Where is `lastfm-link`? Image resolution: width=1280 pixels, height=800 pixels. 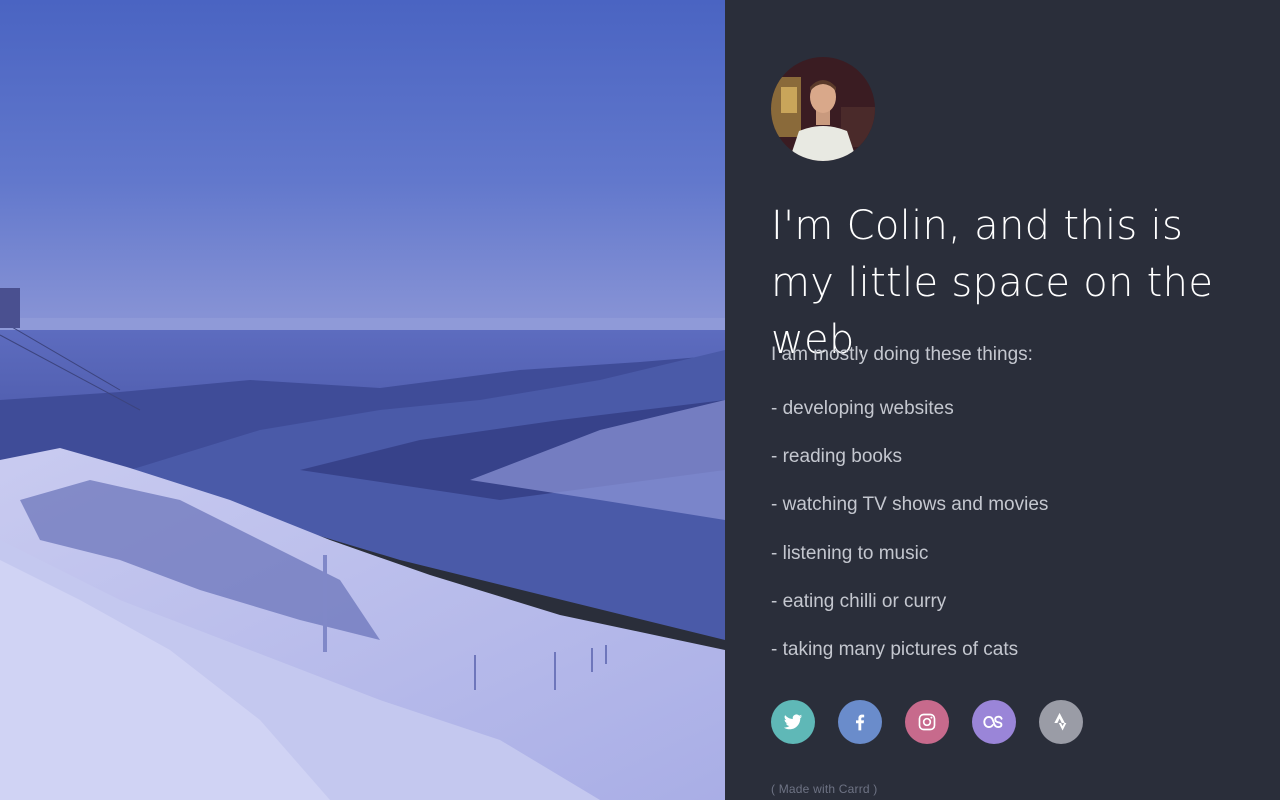 lastfm-link is located at coordinates (994, 722).